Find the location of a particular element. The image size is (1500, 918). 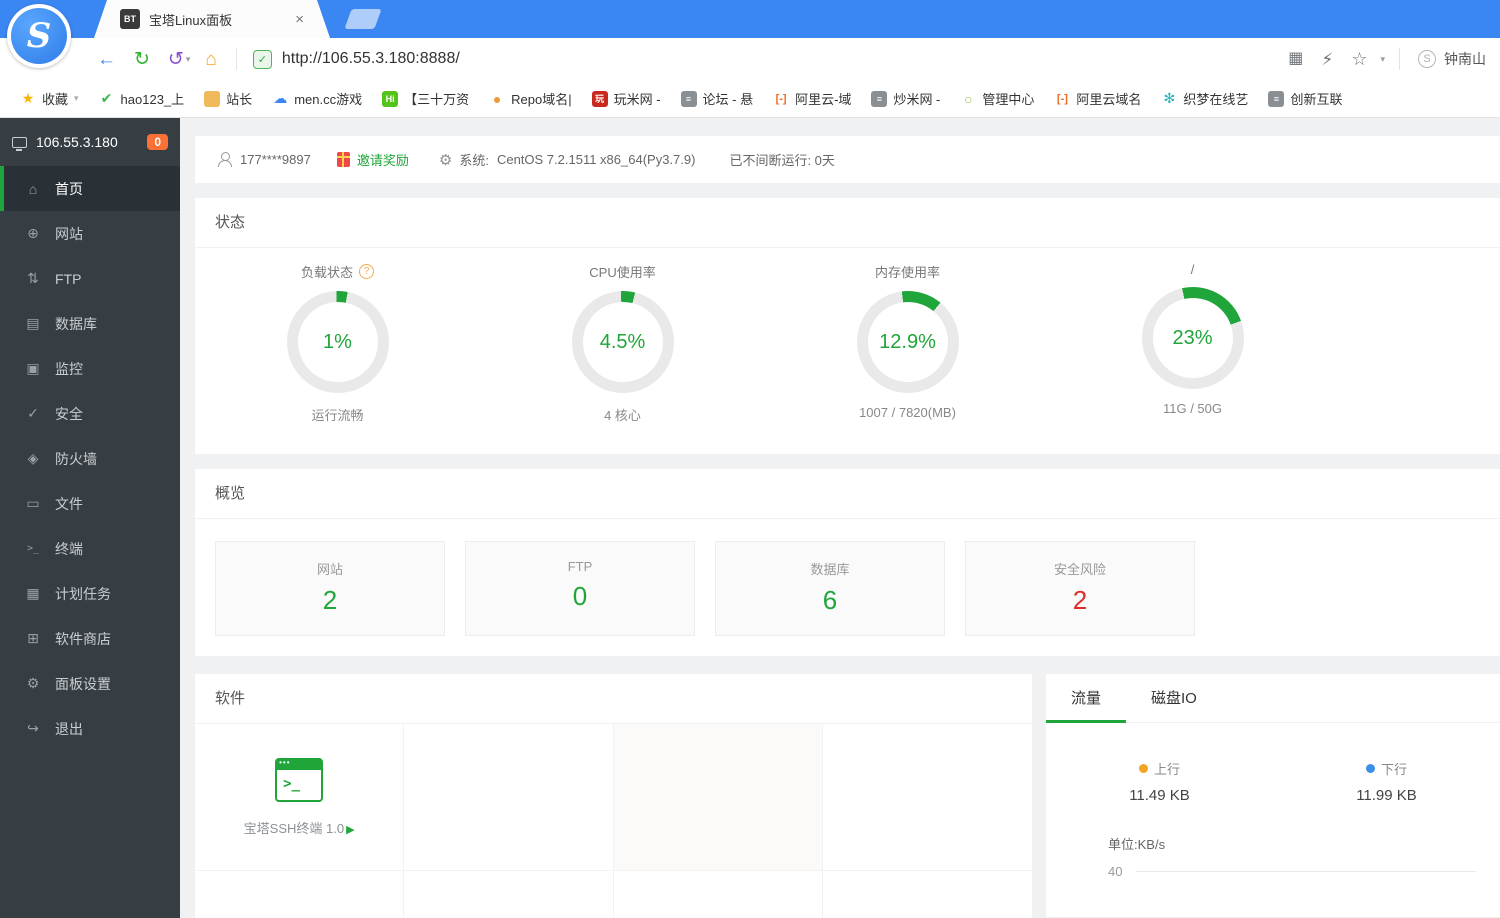

server-ip: 106.55.3.180 is located at coordinates (77, 142).